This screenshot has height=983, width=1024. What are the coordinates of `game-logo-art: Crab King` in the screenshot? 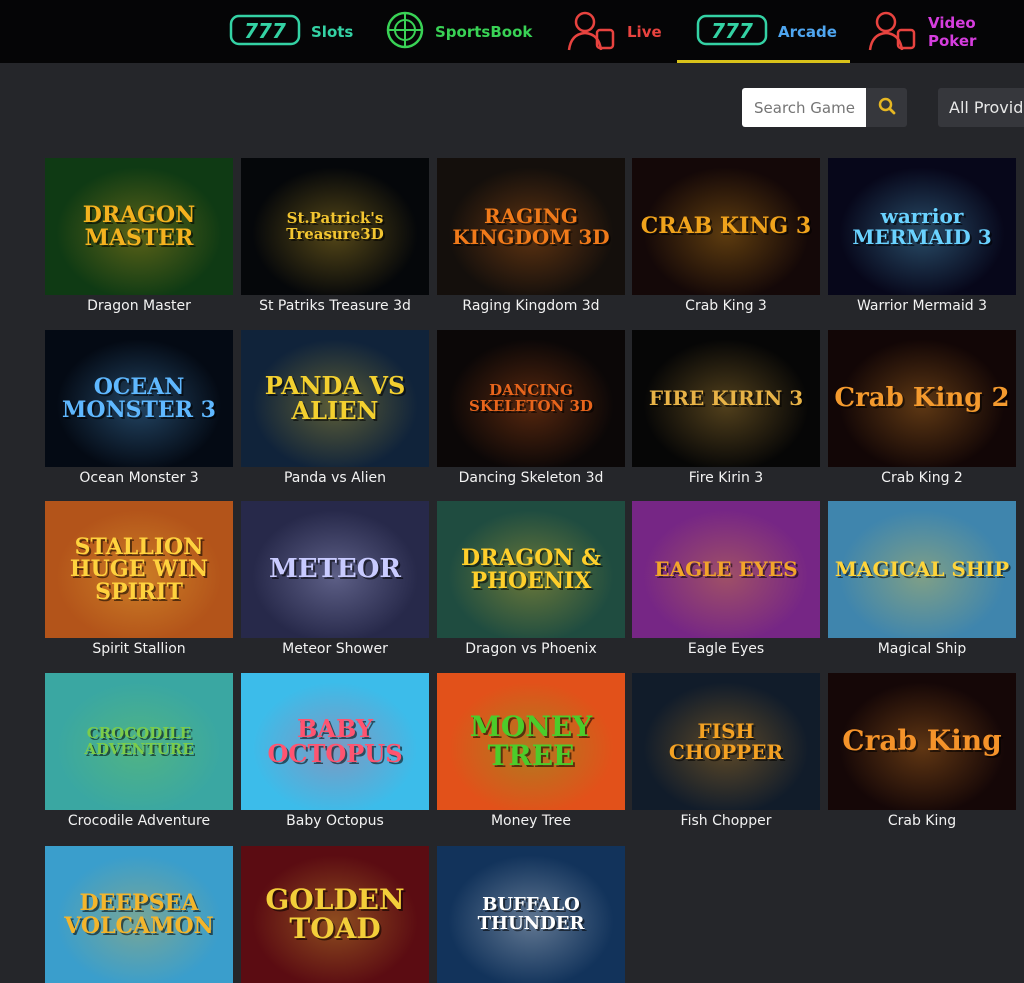 It's located at (922, 741).